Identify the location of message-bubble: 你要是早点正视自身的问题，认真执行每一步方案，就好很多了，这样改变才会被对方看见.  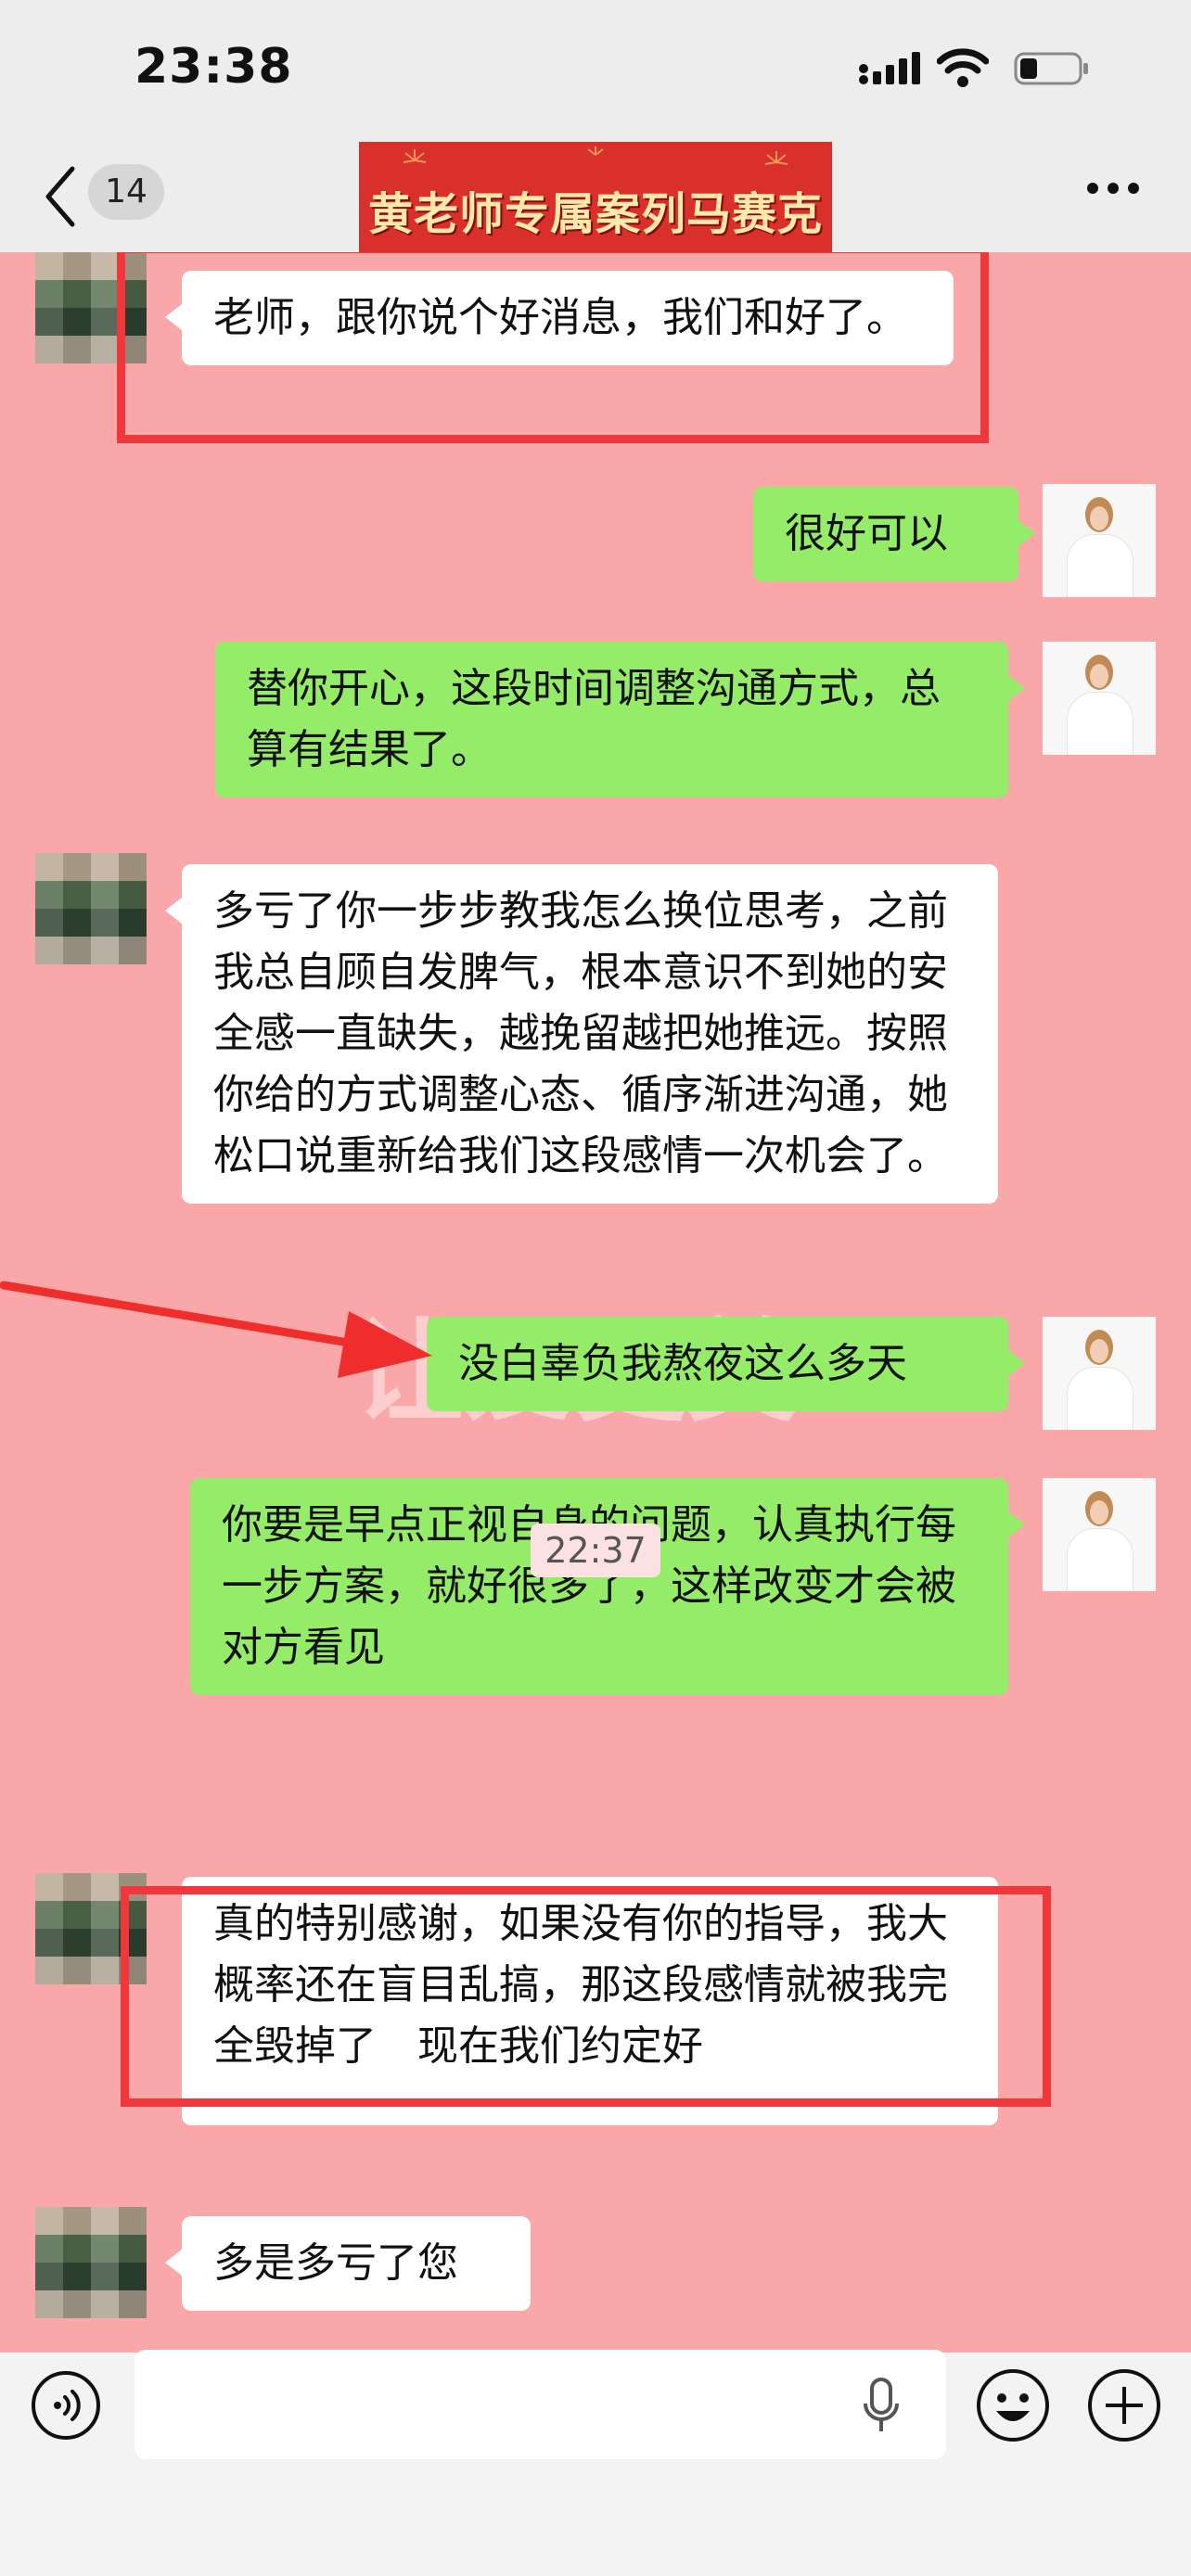
(607, 1586).